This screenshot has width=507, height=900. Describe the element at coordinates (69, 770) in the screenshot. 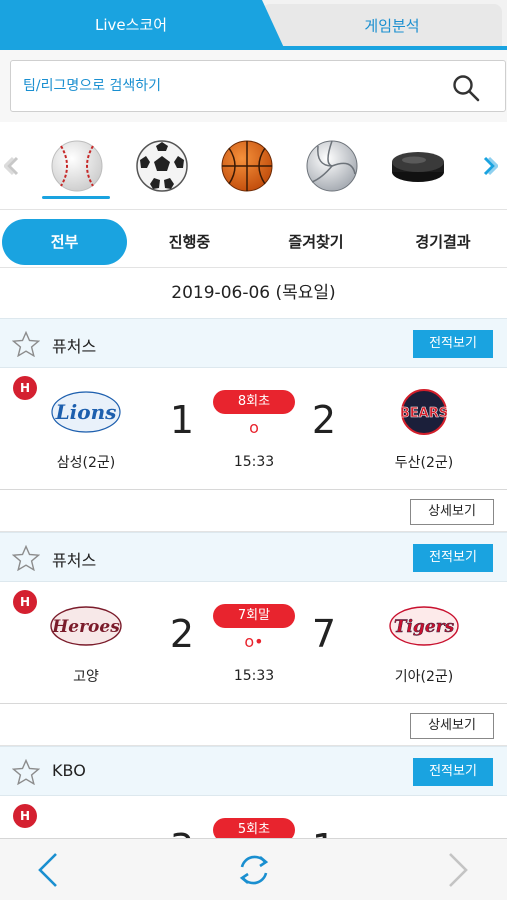

I see `league-name: KBO` at that location.